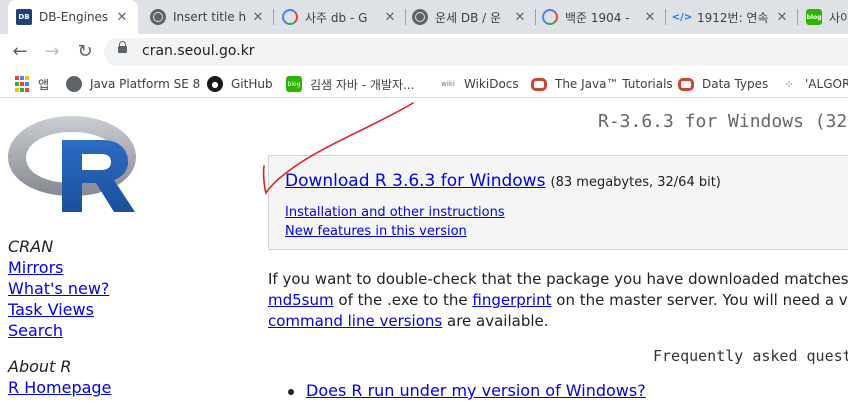 Image resolution: width=848 pixels, height=405 pixels. What do you see at coordinates (40, 366) in the screenshot?
I see `sidebar-heading-about: About R` at bounding box center [40, 366].